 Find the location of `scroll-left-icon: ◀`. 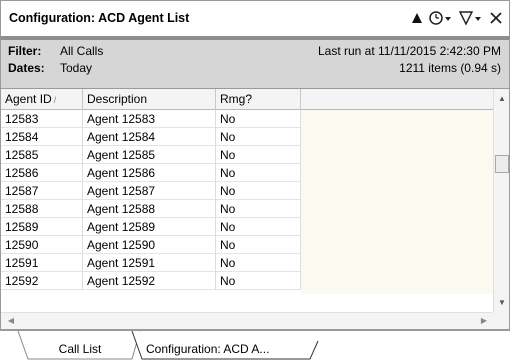

scroll-left-icon: ◀ is located at coordinates (11, 321).